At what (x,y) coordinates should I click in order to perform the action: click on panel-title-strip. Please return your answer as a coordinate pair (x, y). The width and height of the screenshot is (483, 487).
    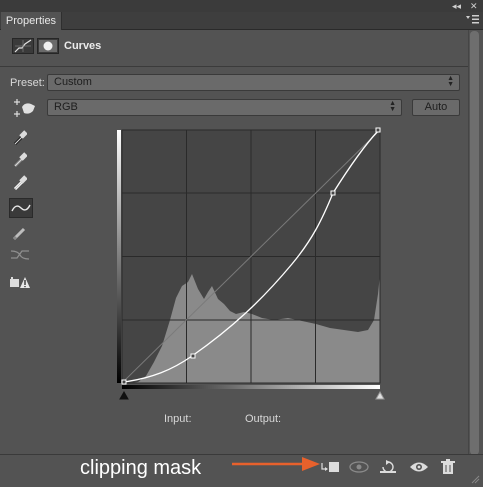
    Looking at the image, I should click on (241, 6).